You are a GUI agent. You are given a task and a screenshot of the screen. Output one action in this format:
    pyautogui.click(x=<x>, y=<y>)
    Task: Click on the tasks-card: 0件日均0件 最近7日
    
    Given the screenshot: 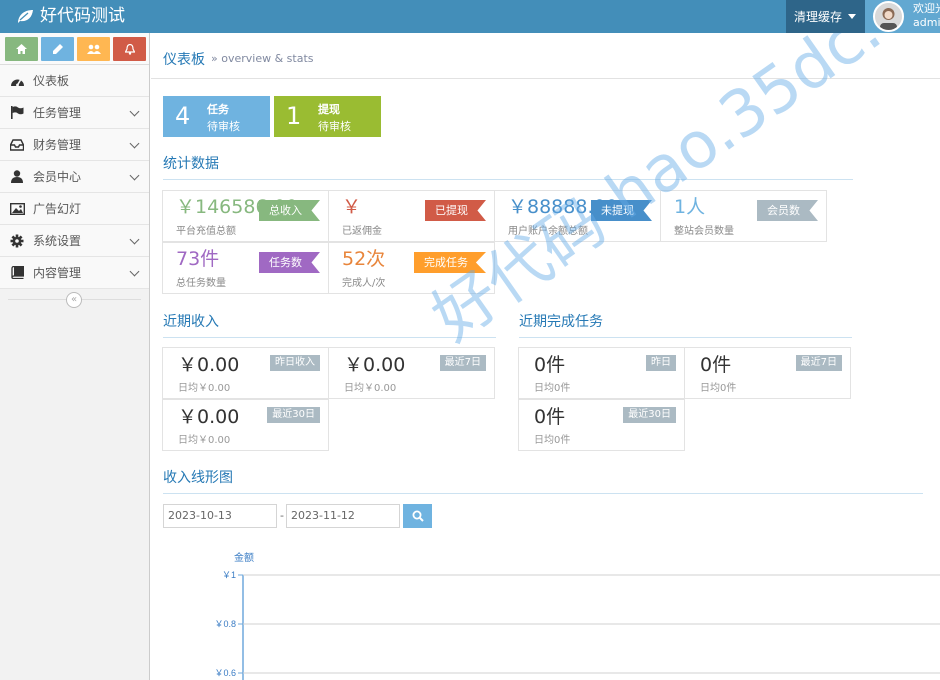 What is the action you would take?
    pyautogui.click(x=767, y=373)
    